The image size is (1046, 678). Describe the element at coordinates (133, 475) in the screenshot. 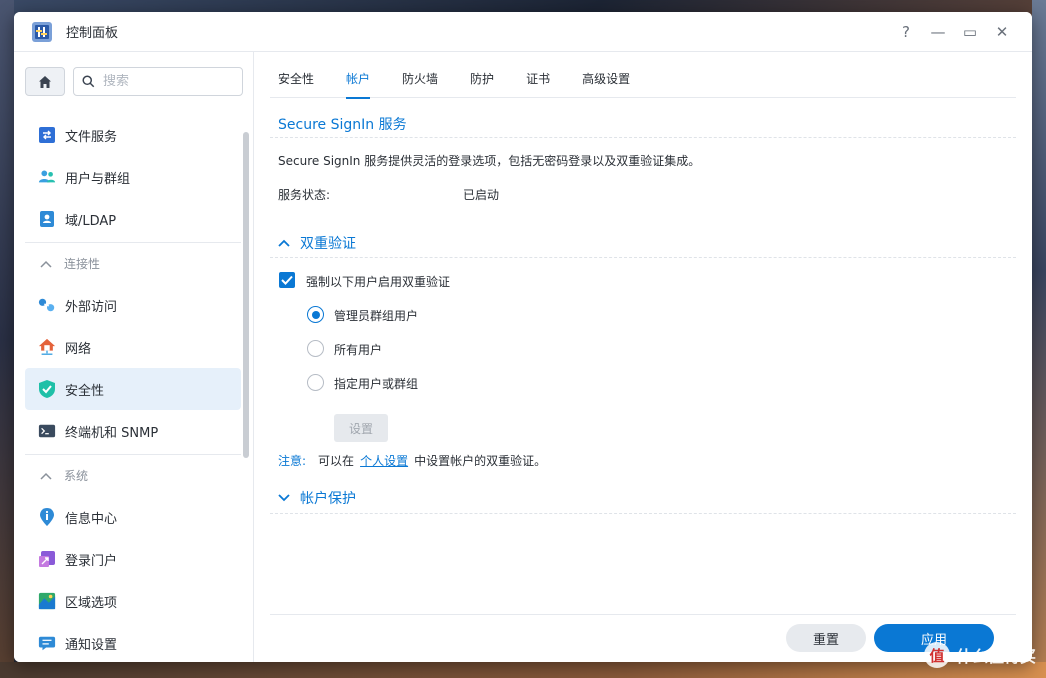

I see `group-header-system: 系统` at that location.